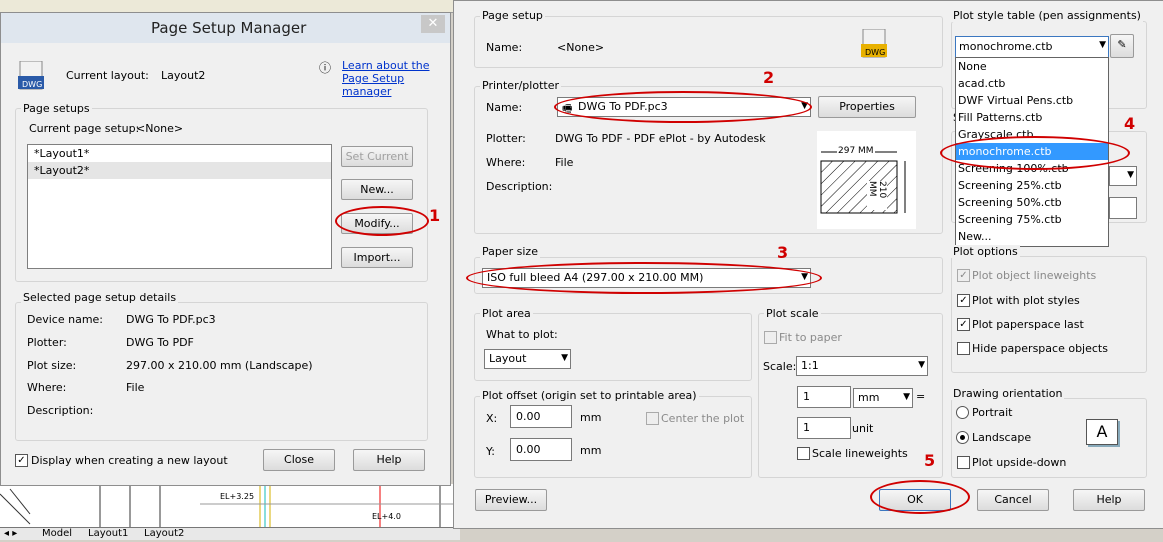 The image size is (1163, 542). I want to click on x-unit: mm, so click(591, 417).